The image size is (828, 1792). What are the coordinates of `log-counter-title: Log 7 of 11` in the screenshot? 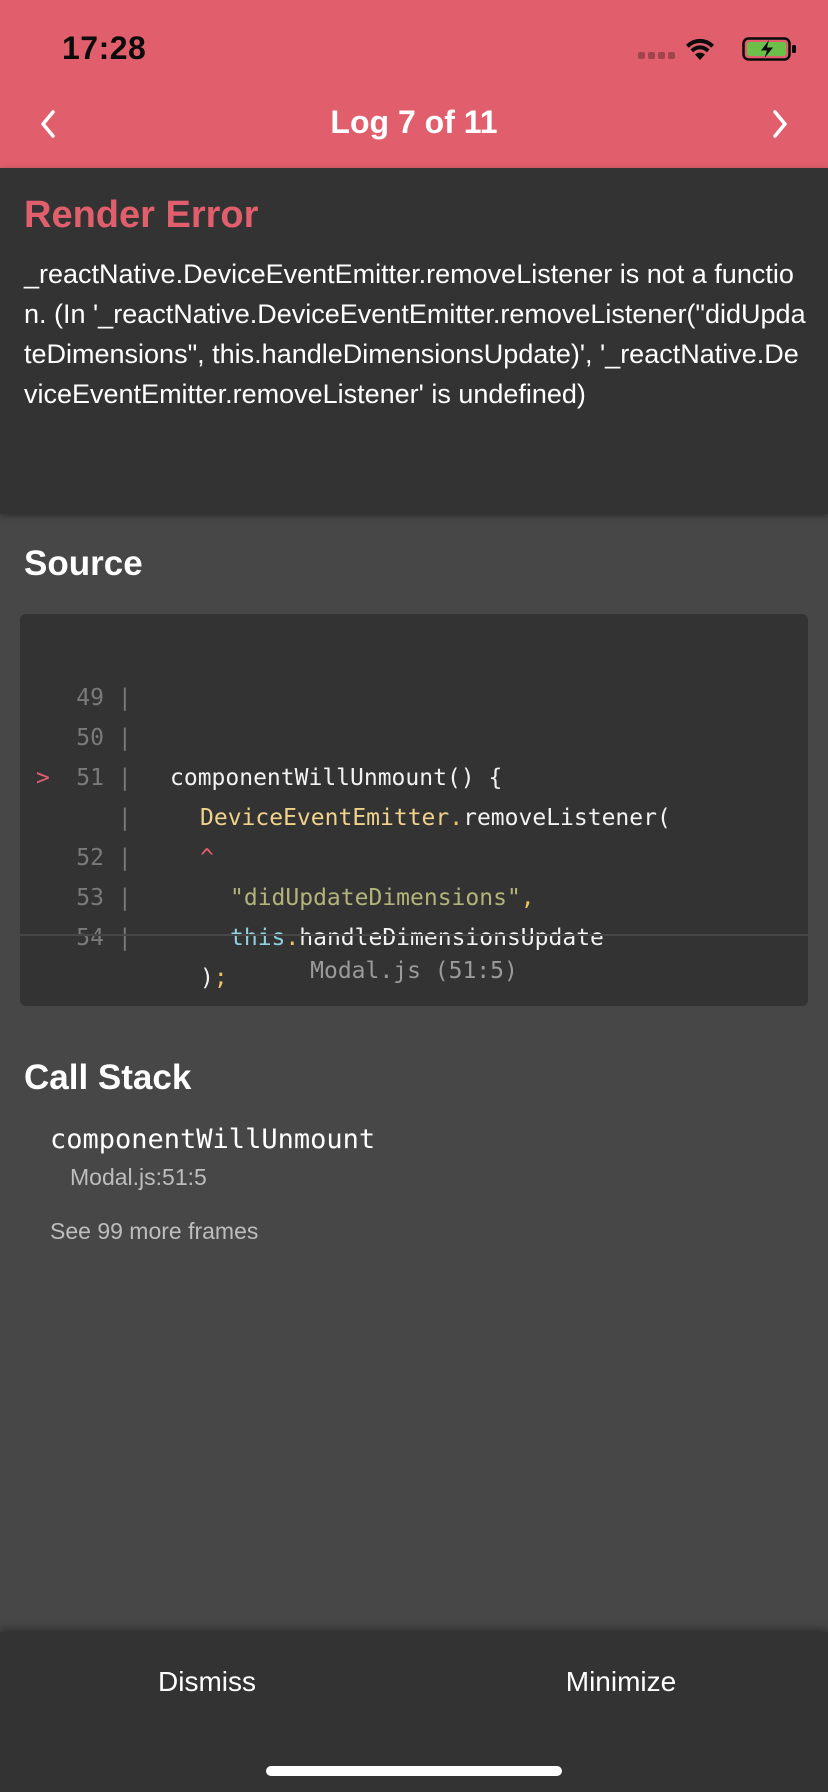 It's located at (414, 122).